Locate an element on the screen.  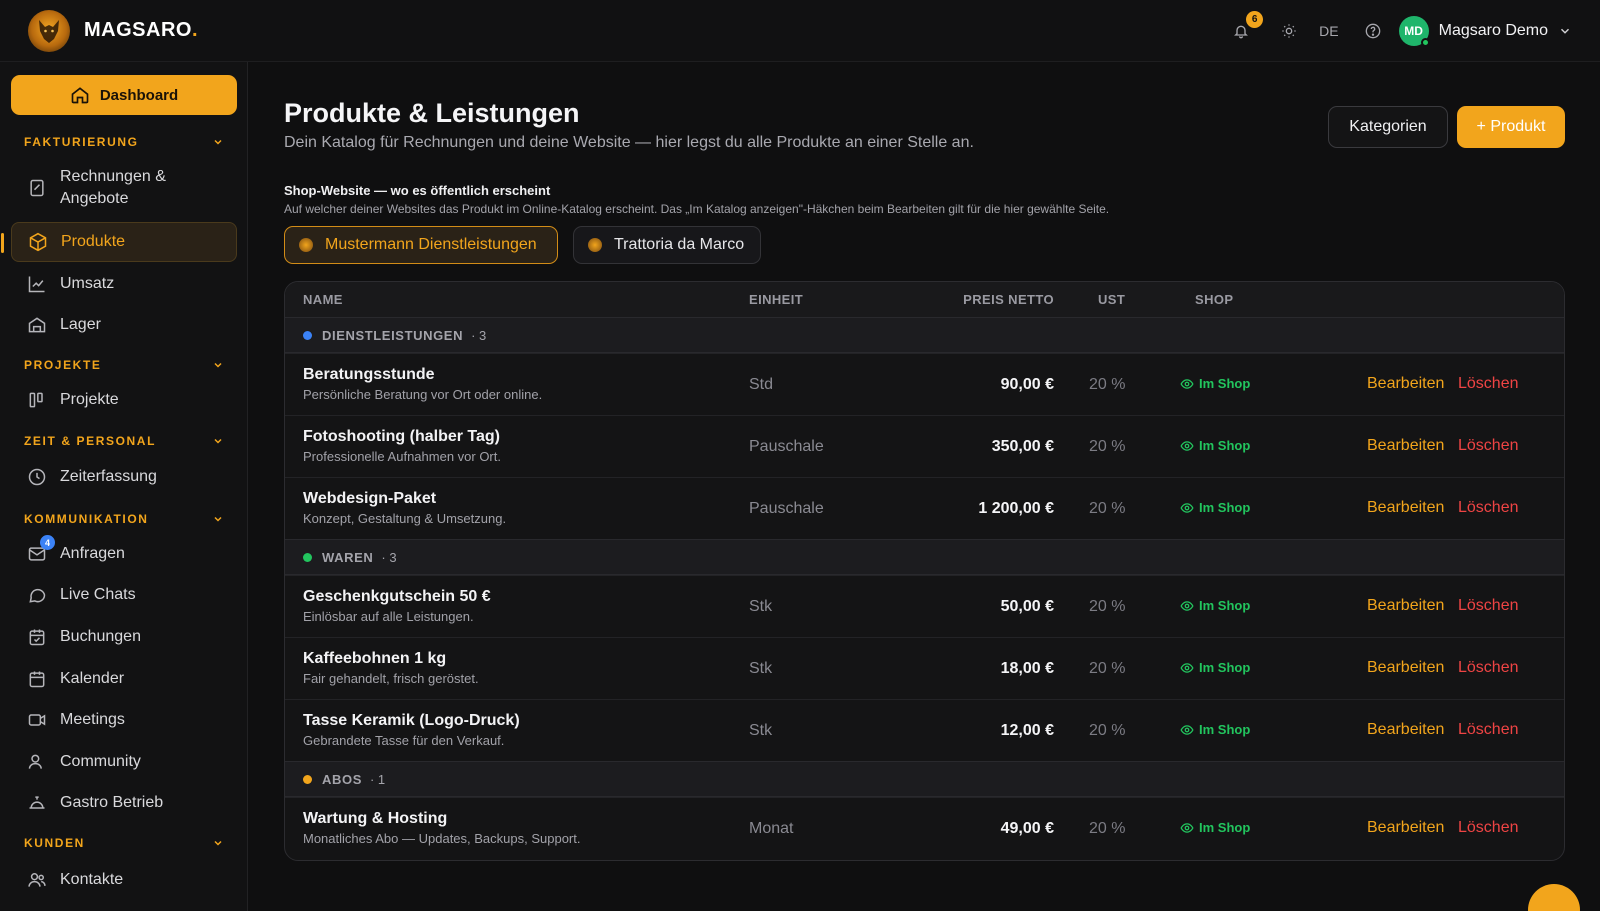
sidebar-item-buchungen: Buchungen is located at coordinates (124, 637).